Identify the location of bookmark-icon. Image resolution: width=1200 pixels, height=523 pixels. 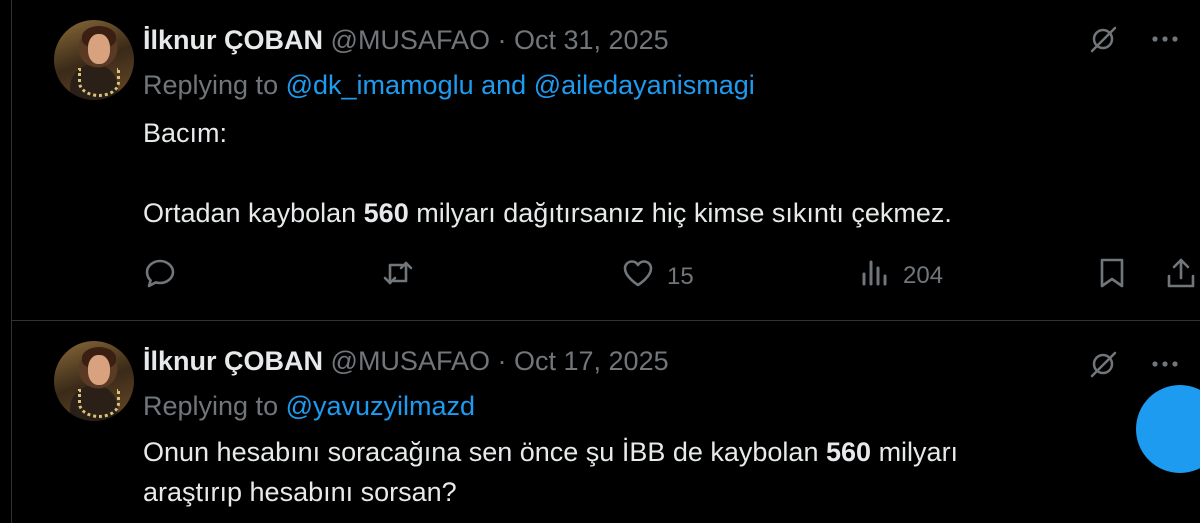
(1112, 276).